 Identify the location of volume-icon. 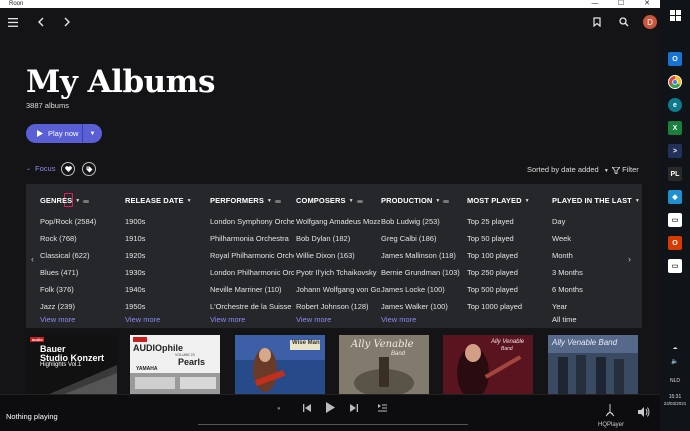
(644, 413).